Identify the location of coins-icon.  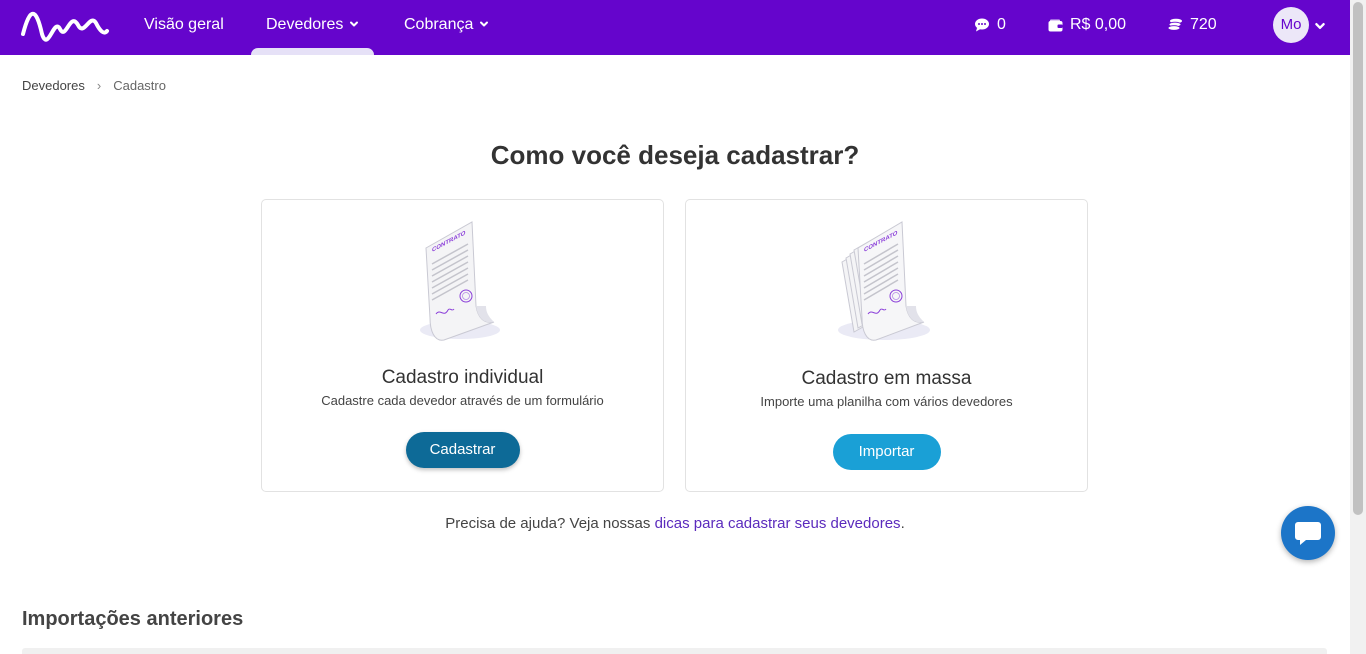
(1174, 24).